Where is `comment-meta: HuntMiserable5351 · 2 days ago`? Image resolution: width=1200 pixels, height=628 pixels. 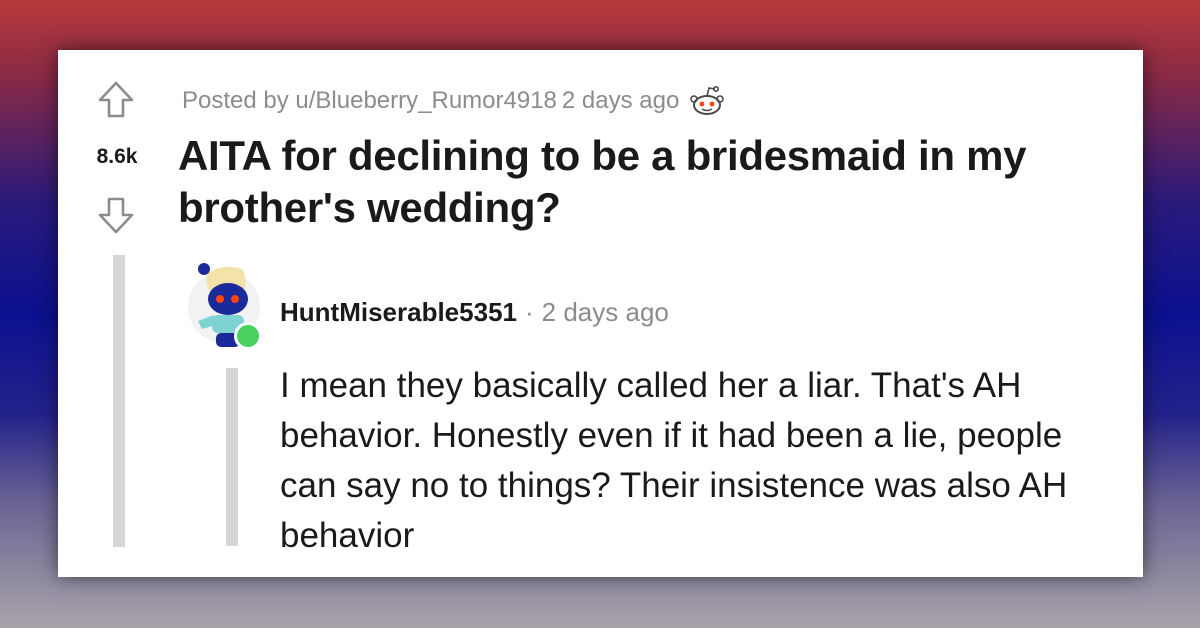
comment-meta: HuntMiserable5351 · 2 days ago is located at coordinates (474, 312).